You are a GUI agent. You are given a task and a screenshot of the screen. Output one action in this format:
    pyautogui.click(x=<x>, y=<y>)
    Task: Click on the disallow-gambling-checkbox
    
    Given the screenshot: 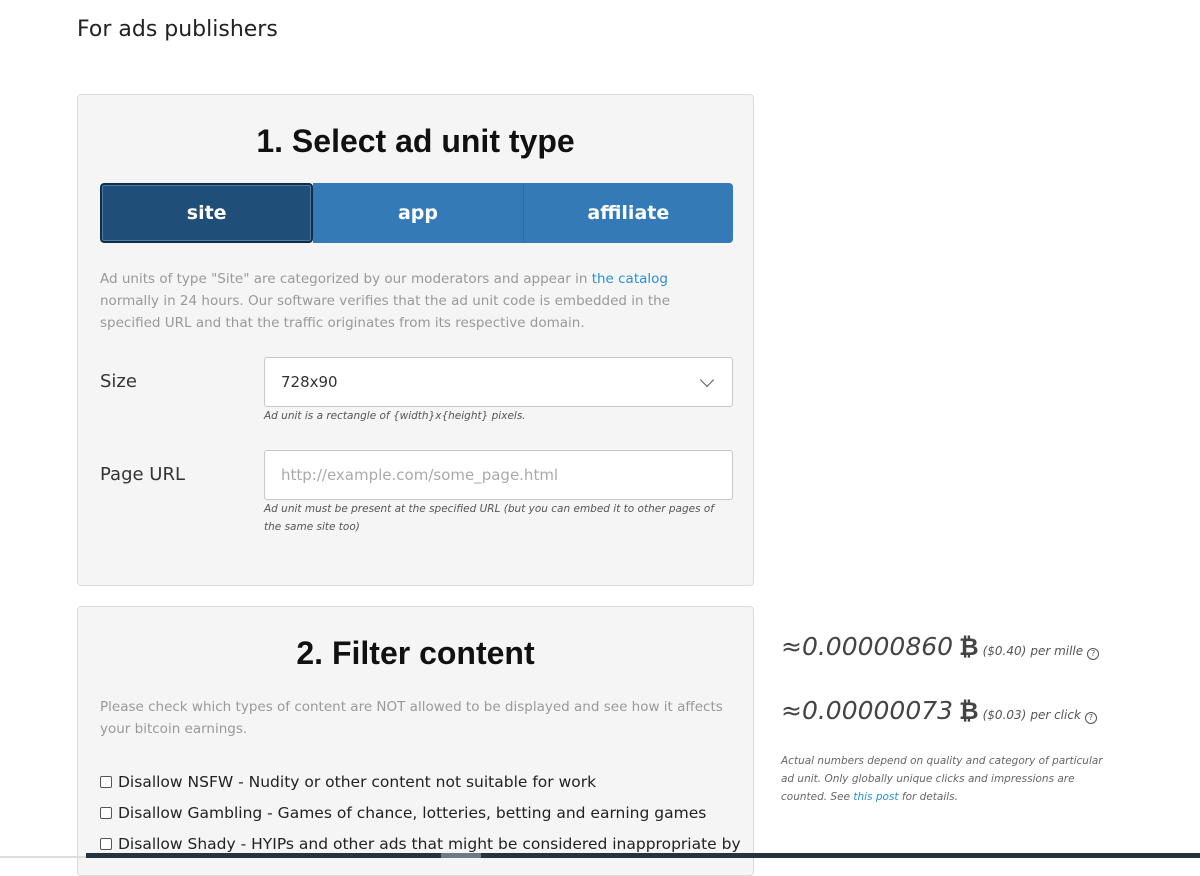 What is the action you would take?
    pyautogui.click(x=106, y=813)
    